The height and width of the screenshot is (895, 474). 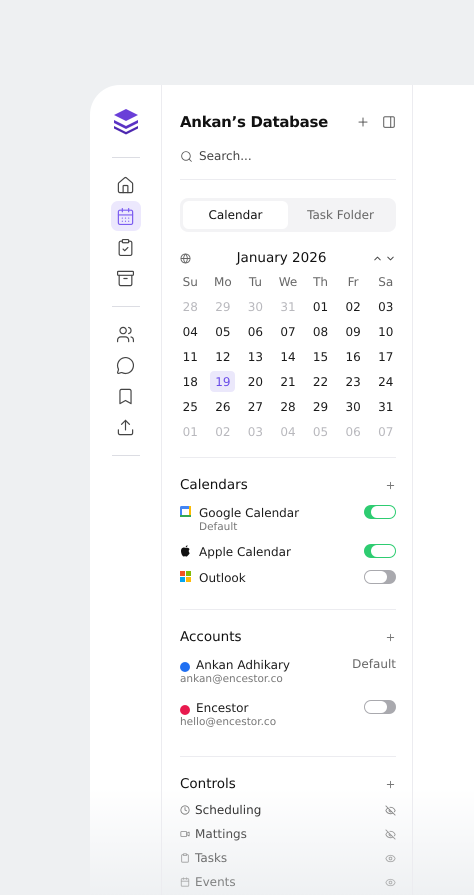 I want to click on calendar-day: 29, so click(x=321, y=406).